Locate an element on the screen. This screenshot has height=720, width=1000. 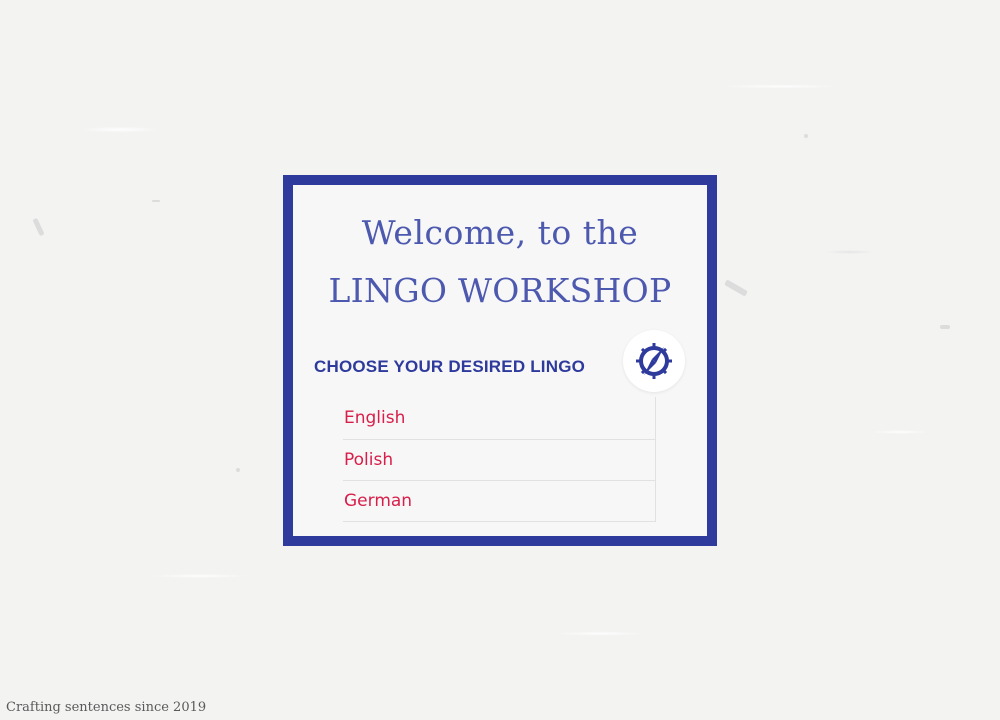
footer-tagline: Crafting sentences since 2019 is located at coordinates (106, 707).